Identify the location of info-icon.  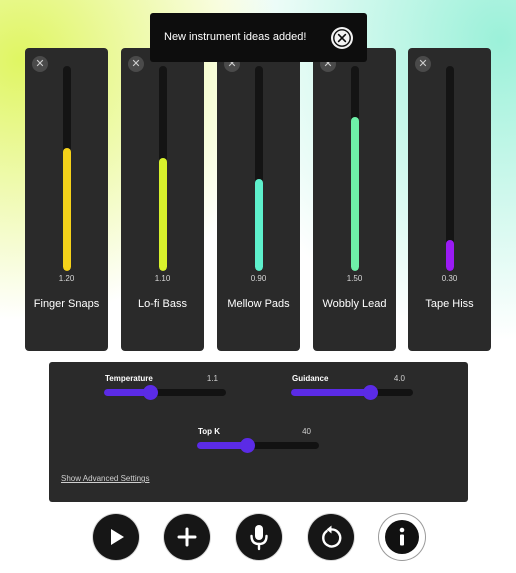
(402, 537).